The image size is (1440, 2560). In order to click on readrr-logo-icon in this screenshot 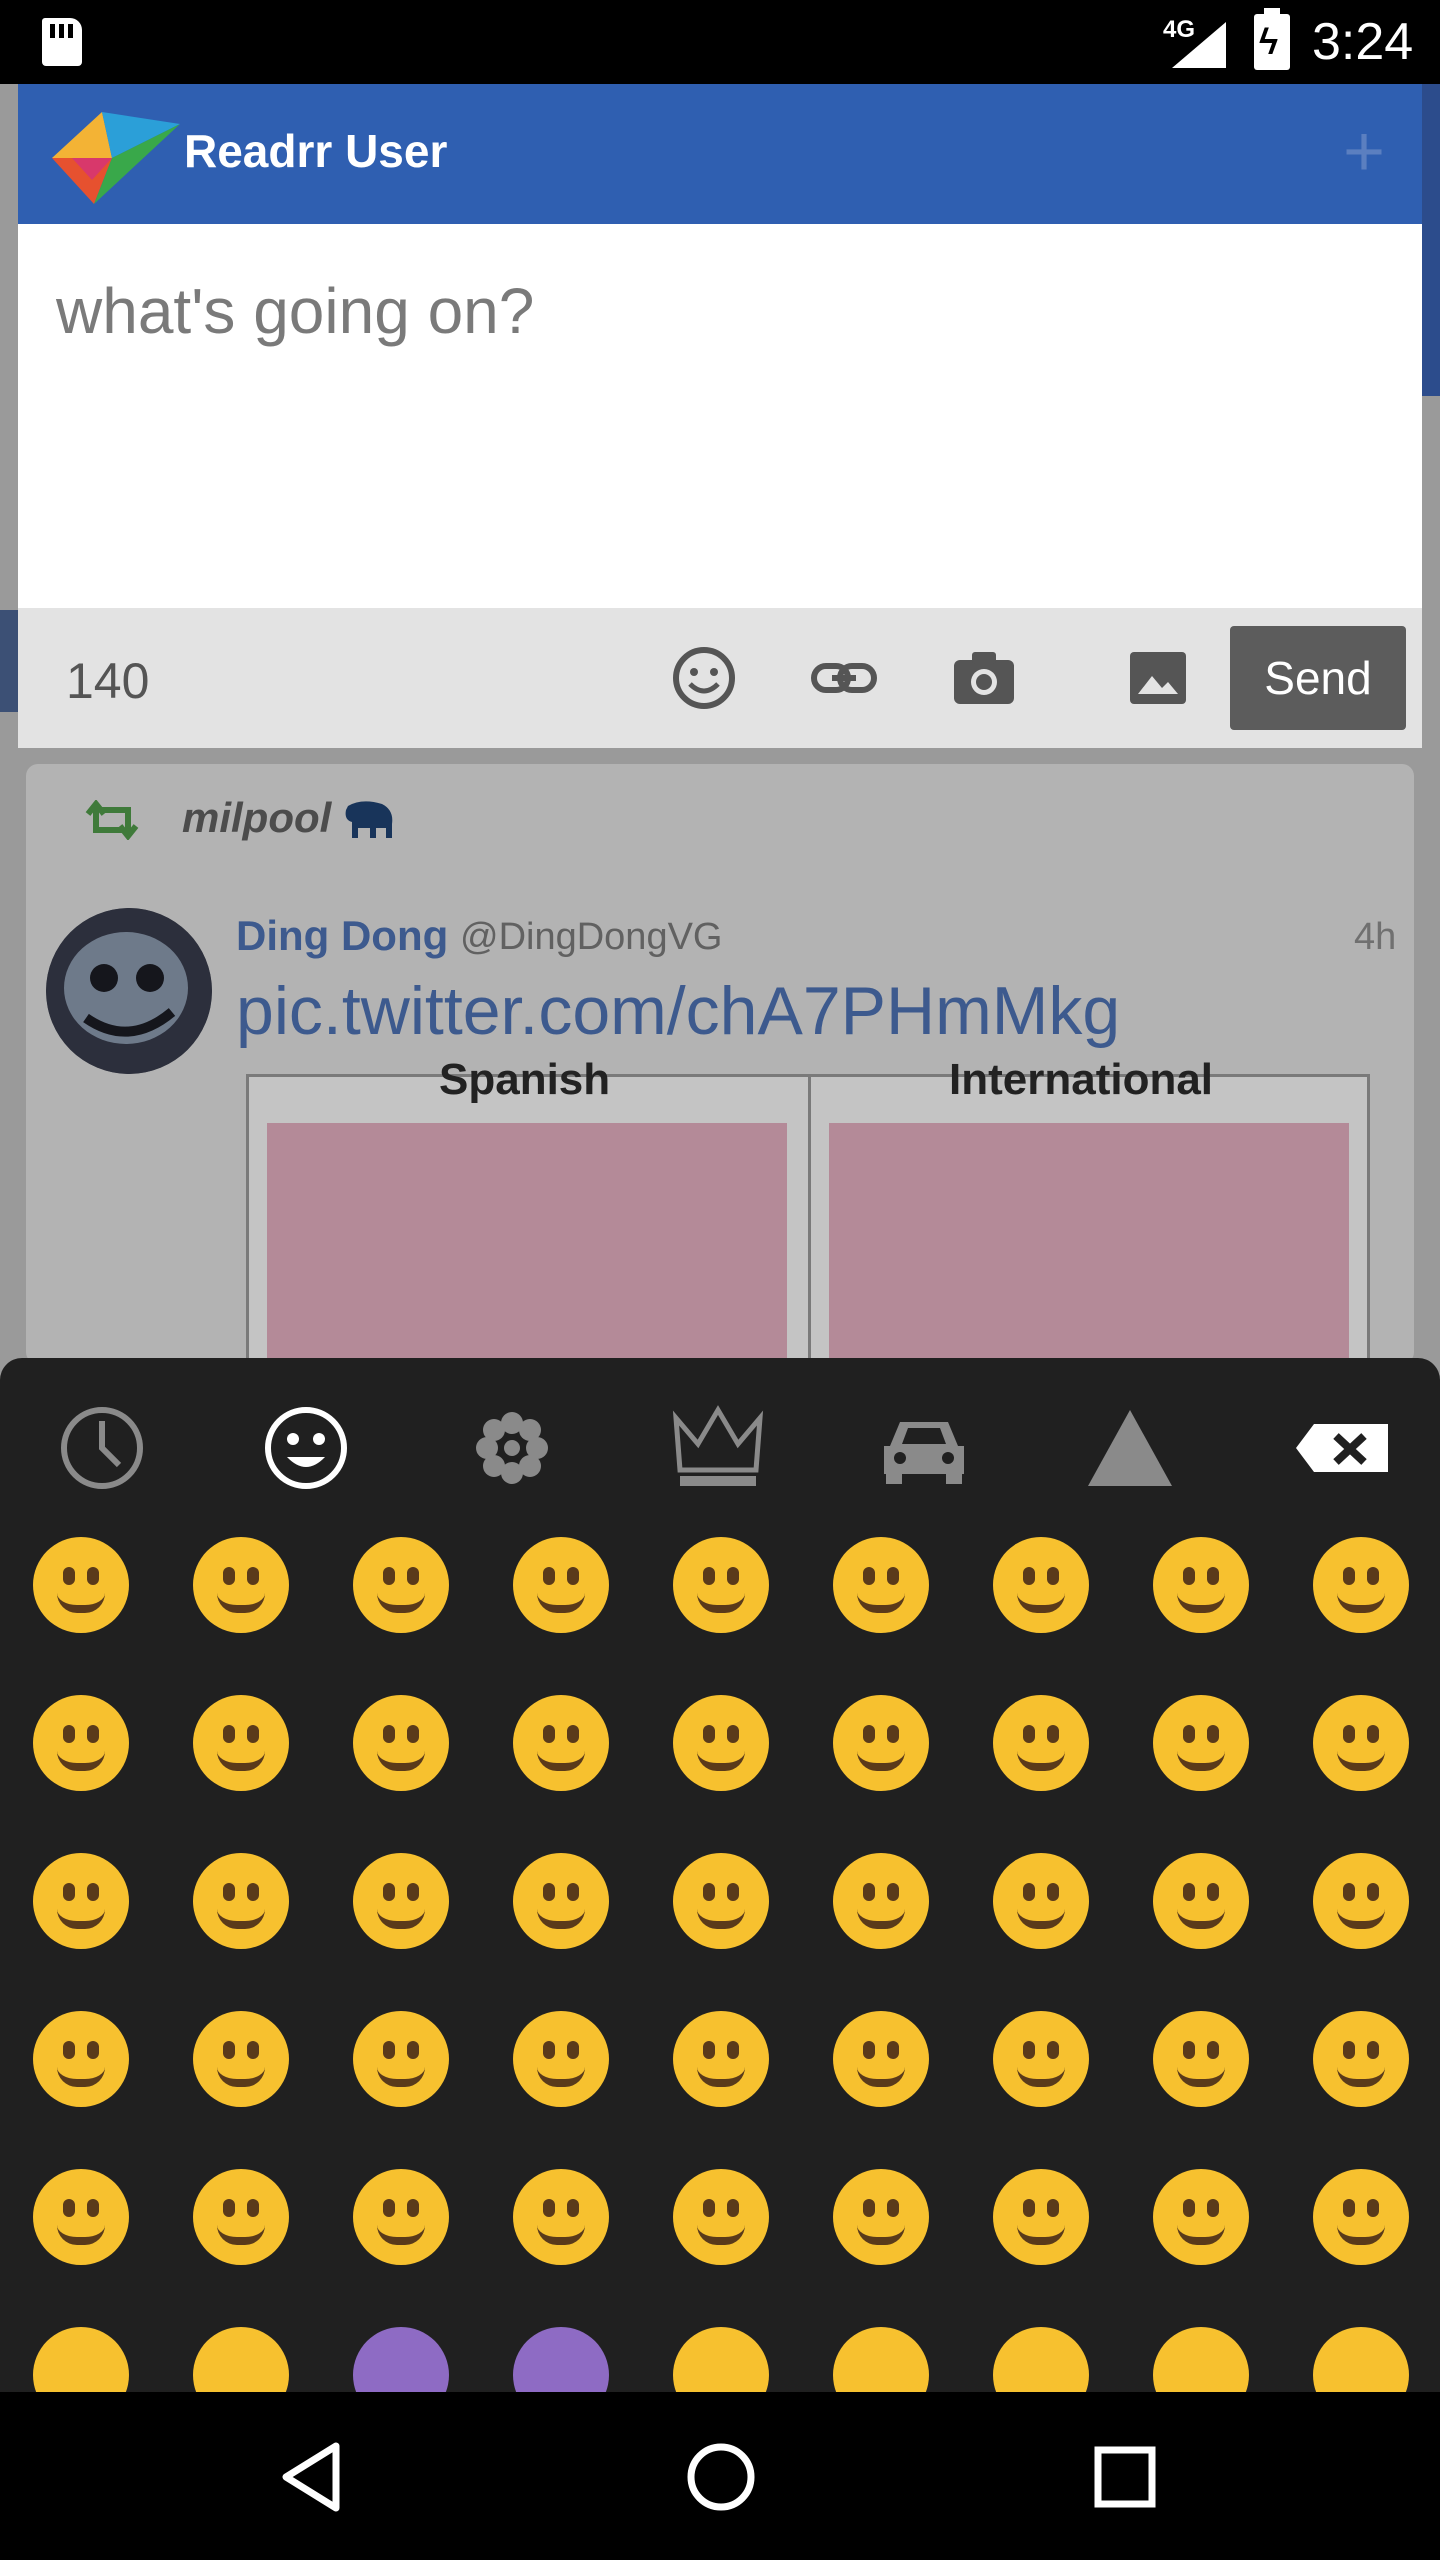, I will do `click(116, 158)`.